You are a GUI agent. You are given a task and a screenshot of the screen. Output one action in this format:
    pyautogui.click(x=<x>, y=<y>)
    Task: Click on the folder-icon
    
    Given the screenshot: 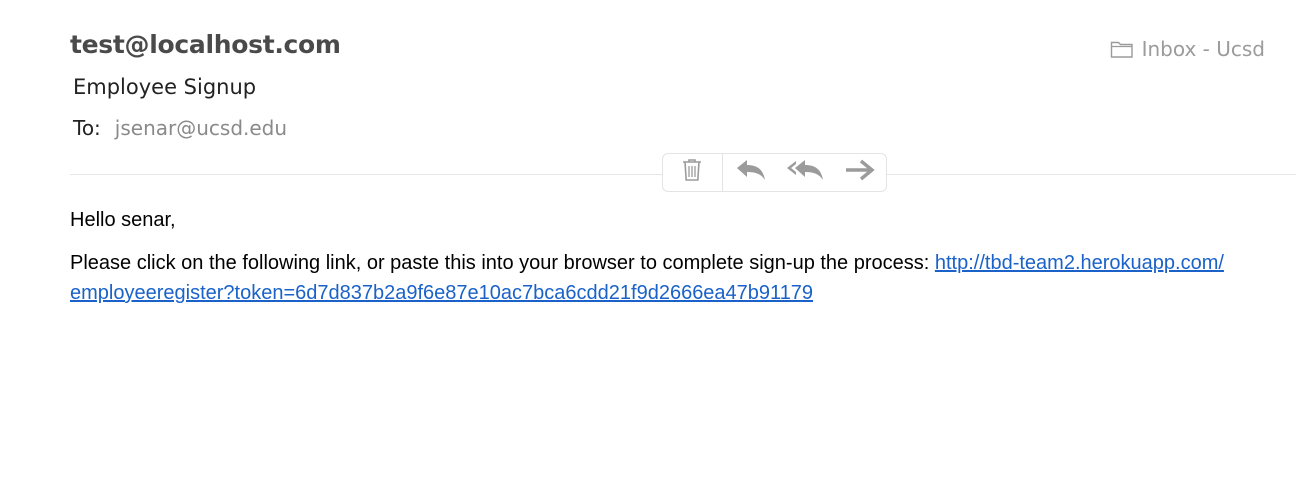 What is the action you would take?
    pyautogui.click(x=1122, y=49)
    